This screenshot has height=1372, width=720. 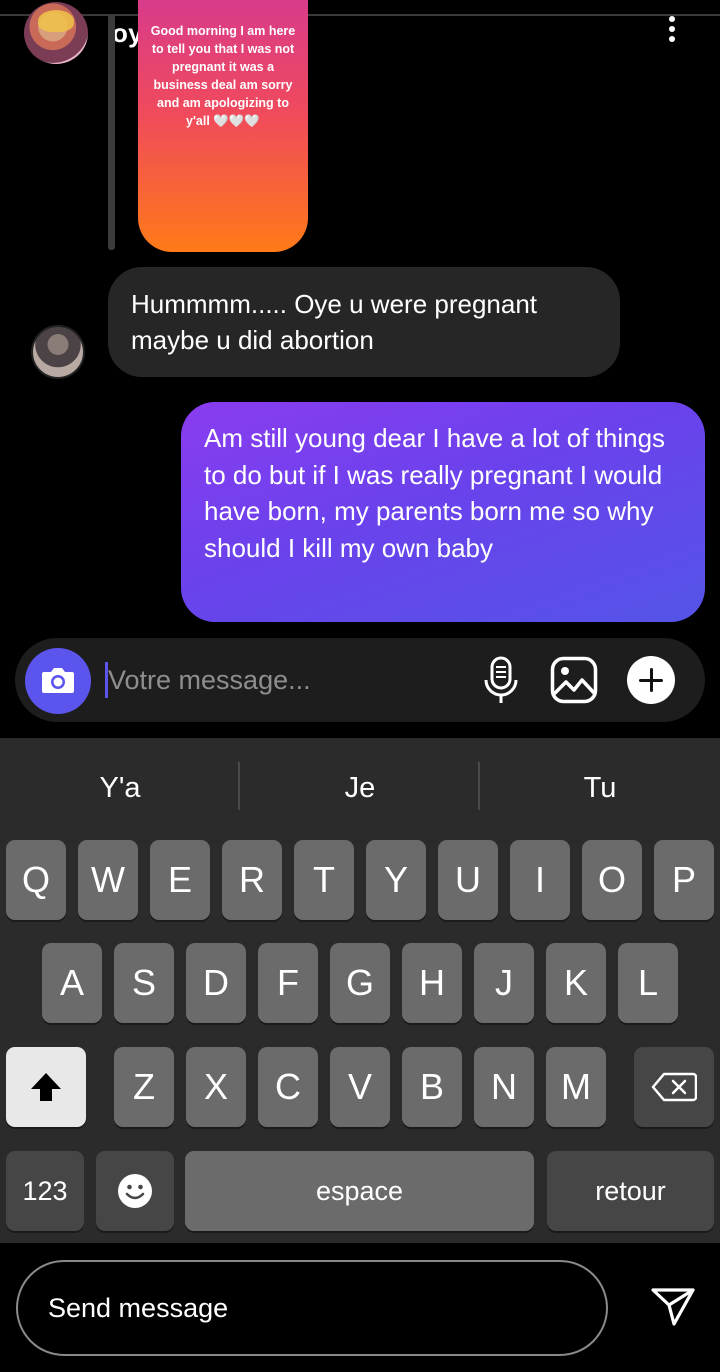 What do you see at coordinates (432, 983) in the screenshot?
I see `key-h: H` at bounding box center [432, 983].